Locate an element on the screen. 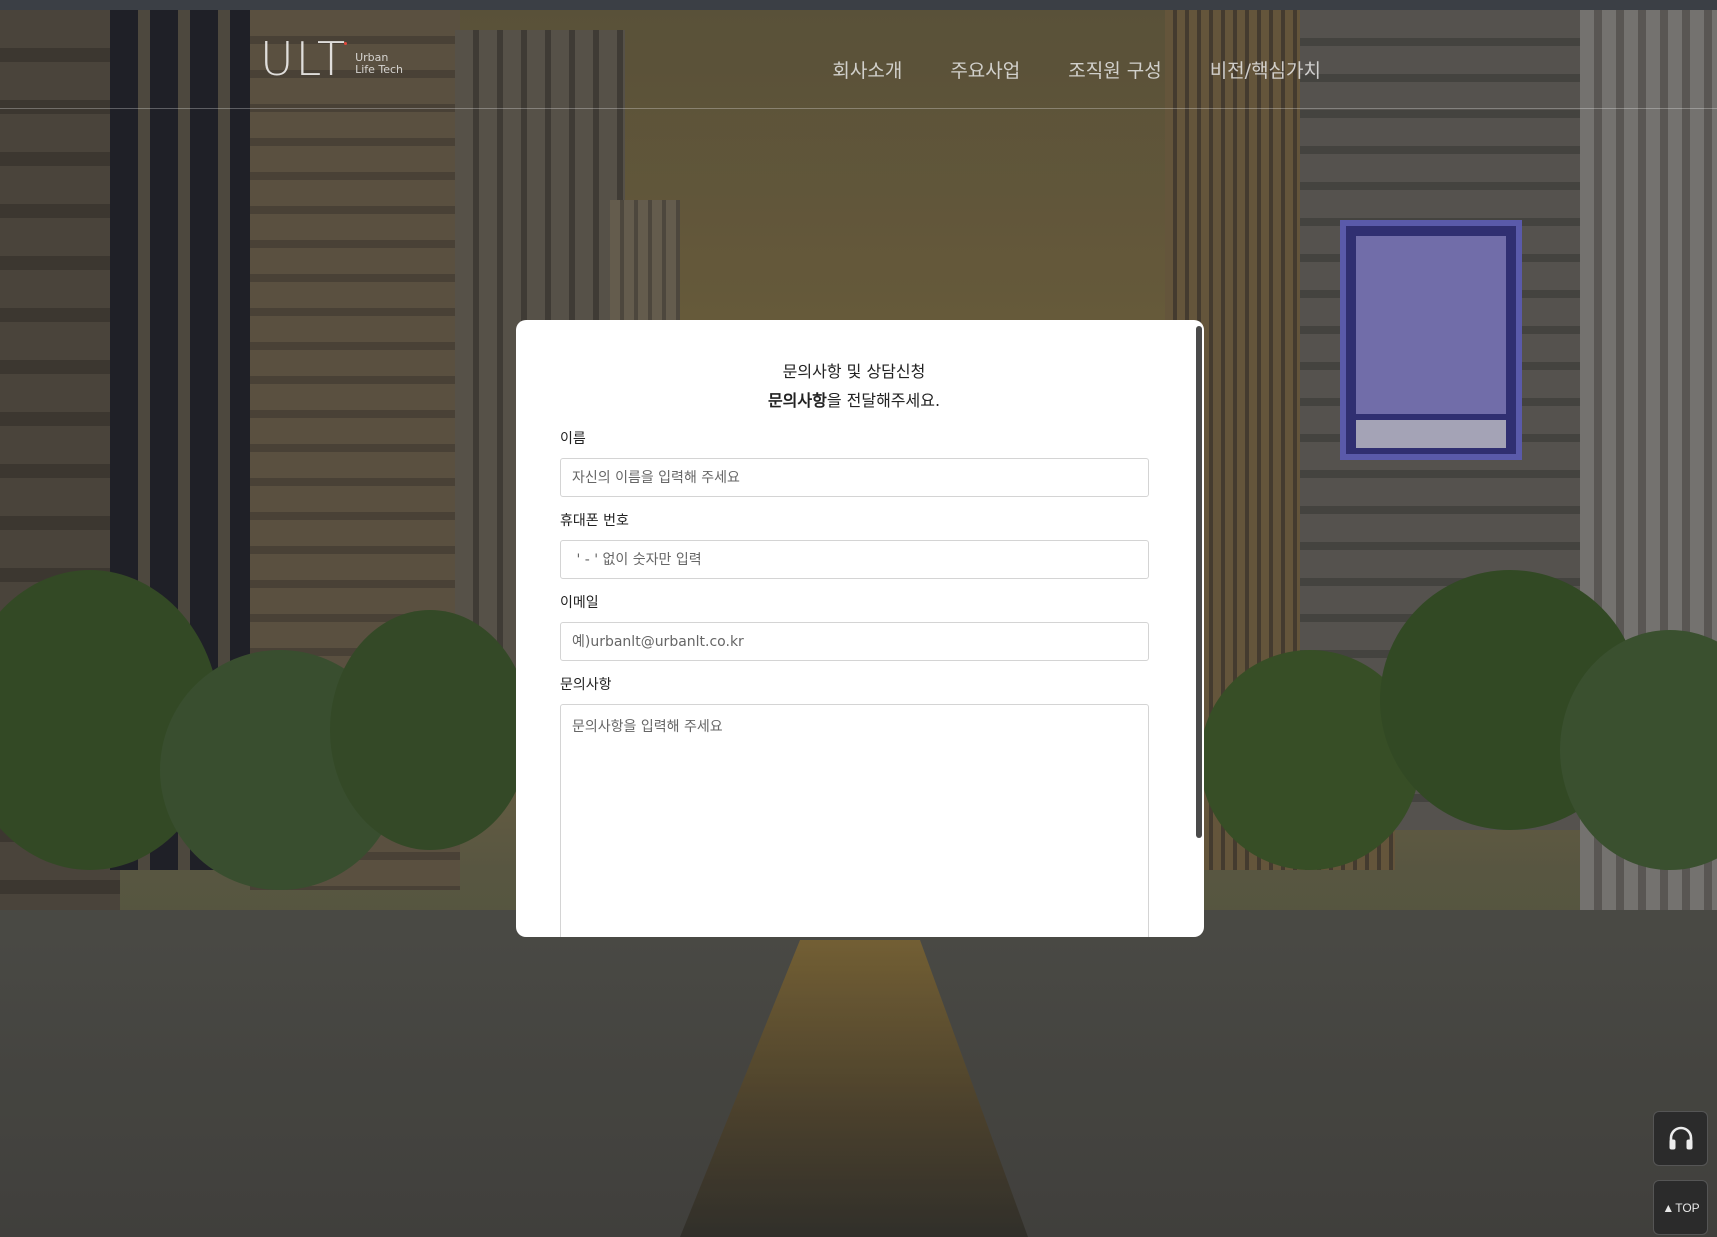 The width and height of the screenshot is (1717, 1237). modal-subtitle-bold: 문의사항 is located at coordinates (797, 400).